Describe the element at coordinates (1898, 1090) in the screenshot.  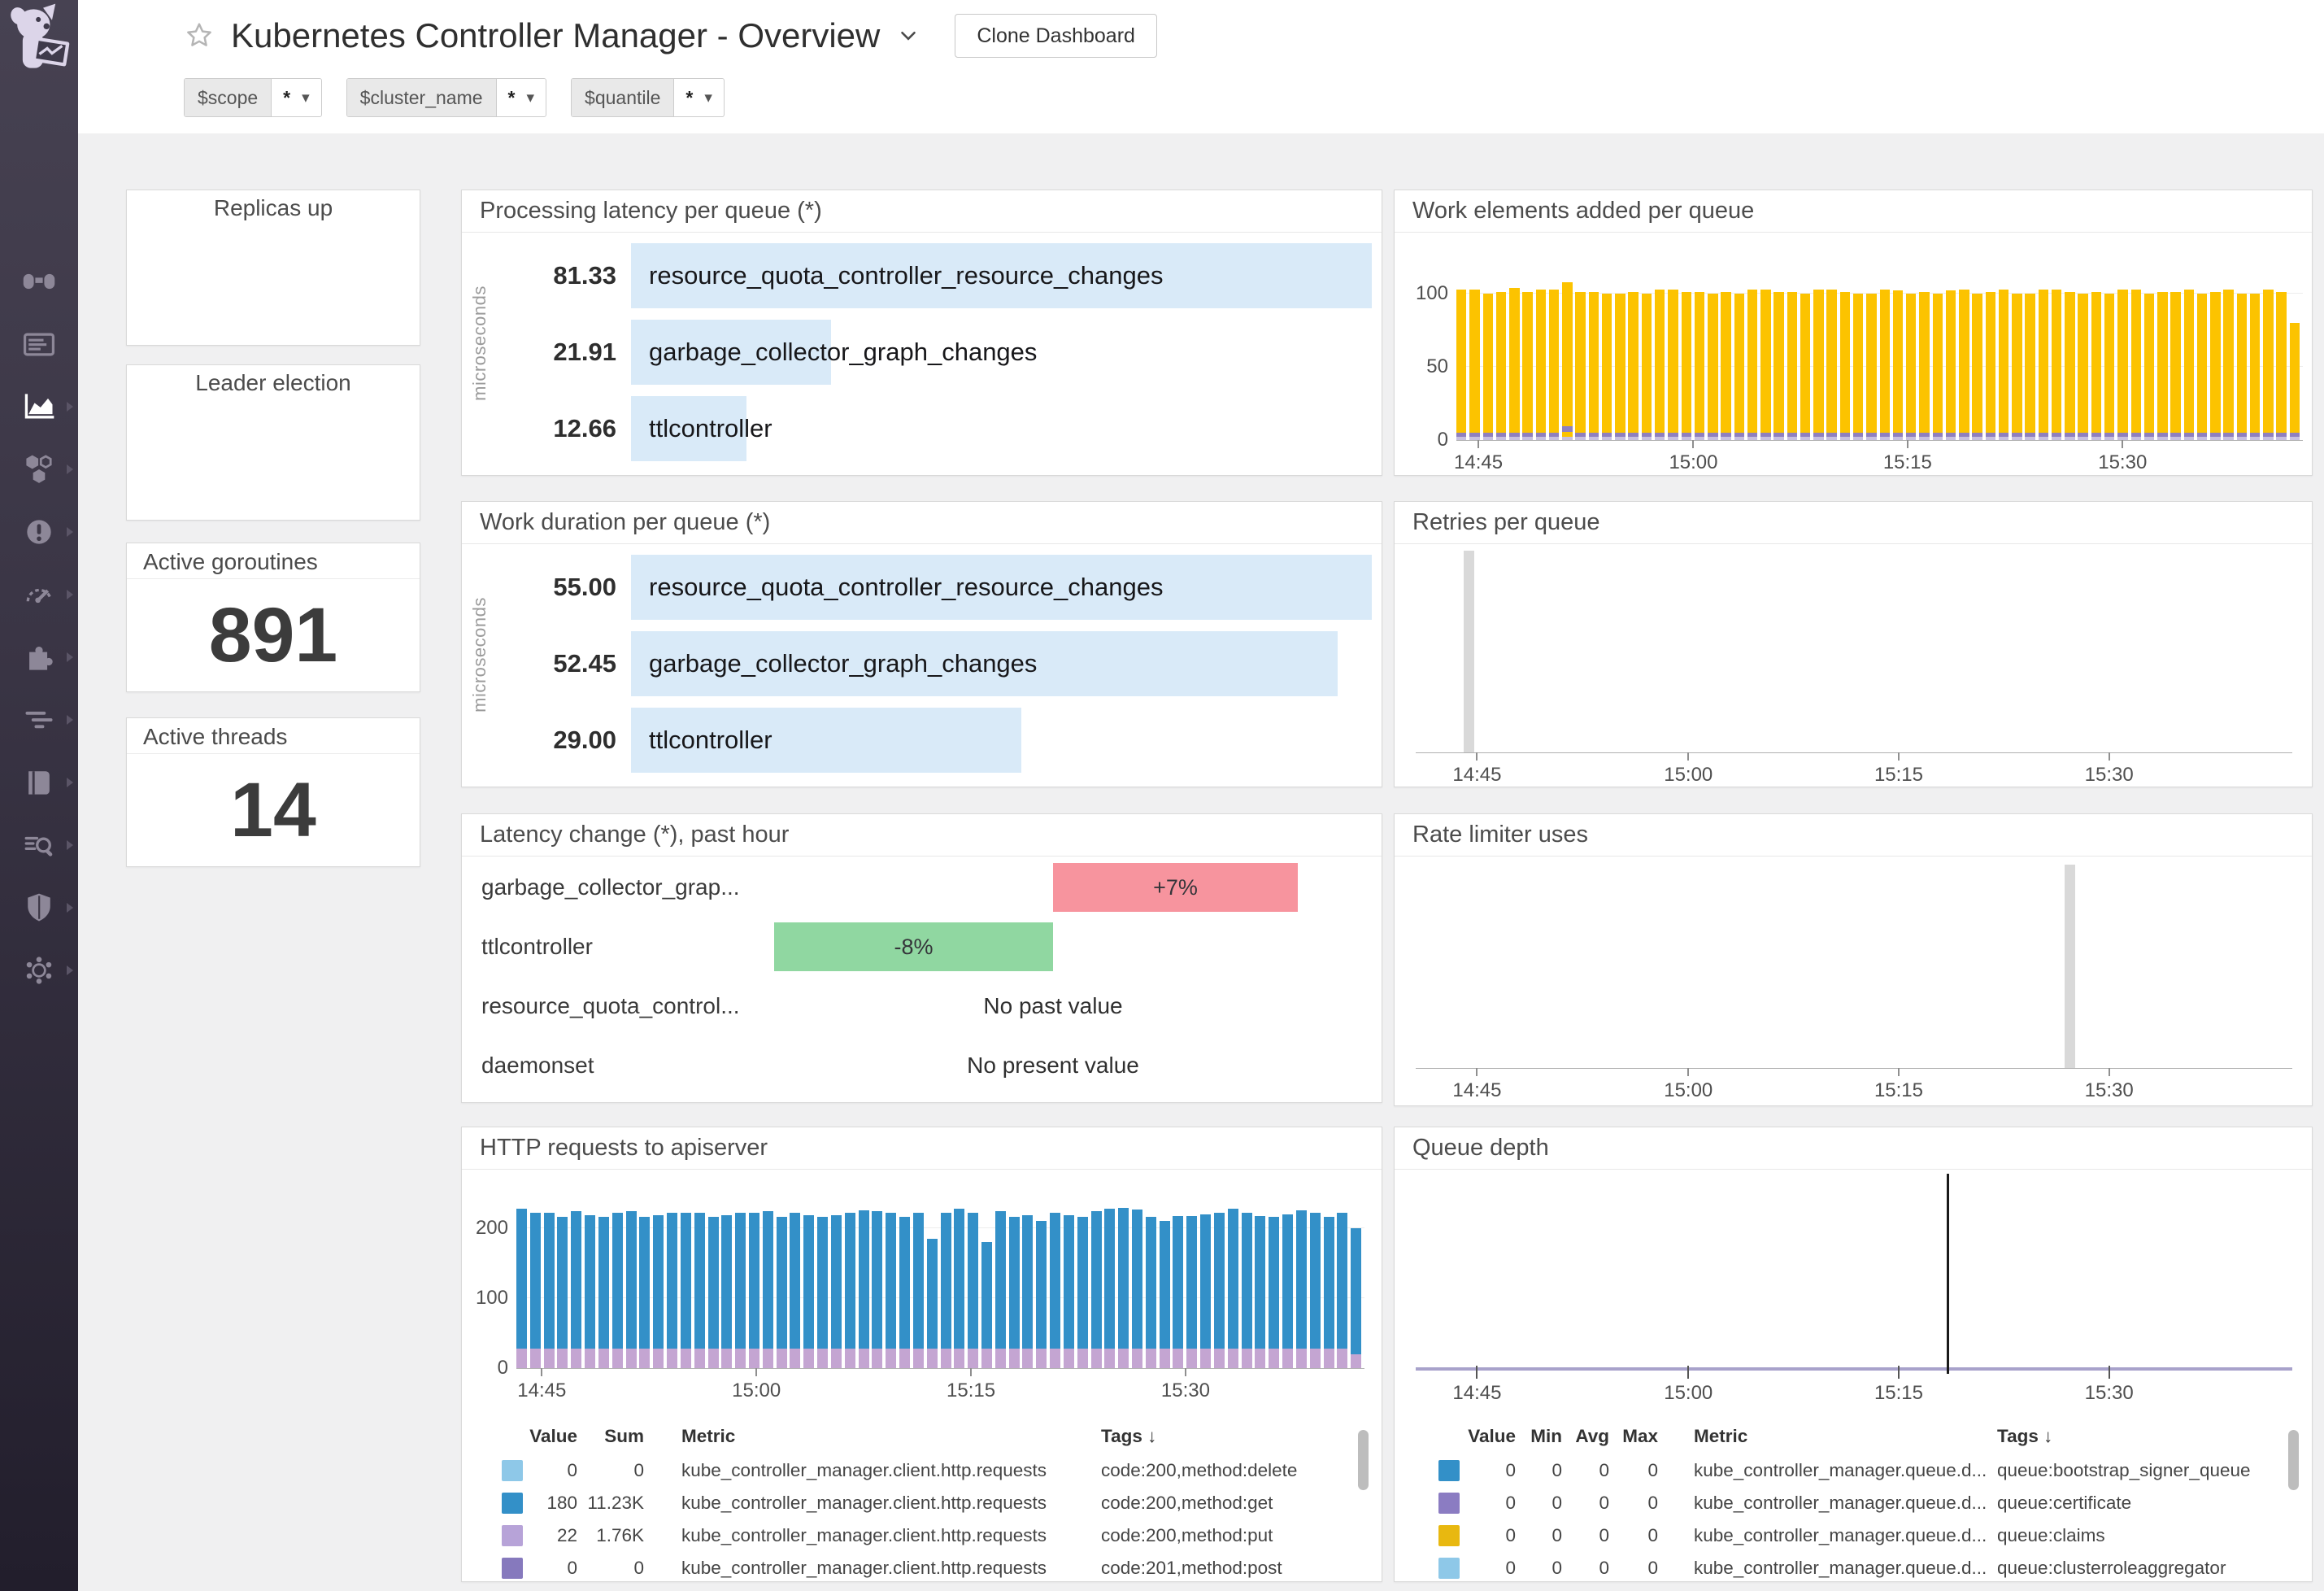
I see `x-axis-label: 15:15` at that location.